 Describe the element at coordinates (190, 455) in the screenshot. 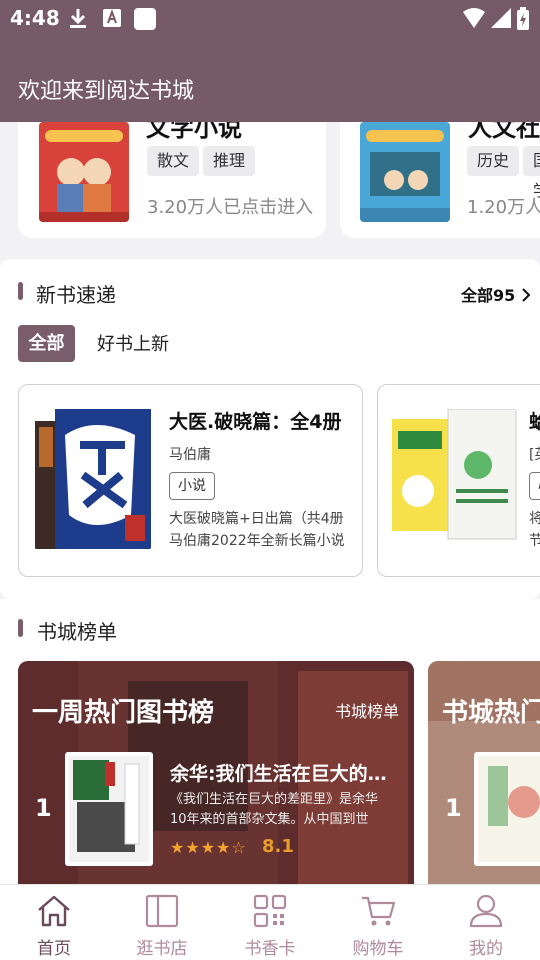

I see `book-author: 马伯庸` at that location.